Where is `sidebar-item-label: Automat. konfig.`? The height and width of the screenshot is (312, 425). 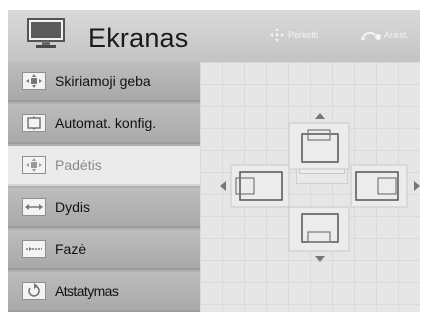
sidebar-item-label: Automat. konfig. is located at coordinates (106, 123).